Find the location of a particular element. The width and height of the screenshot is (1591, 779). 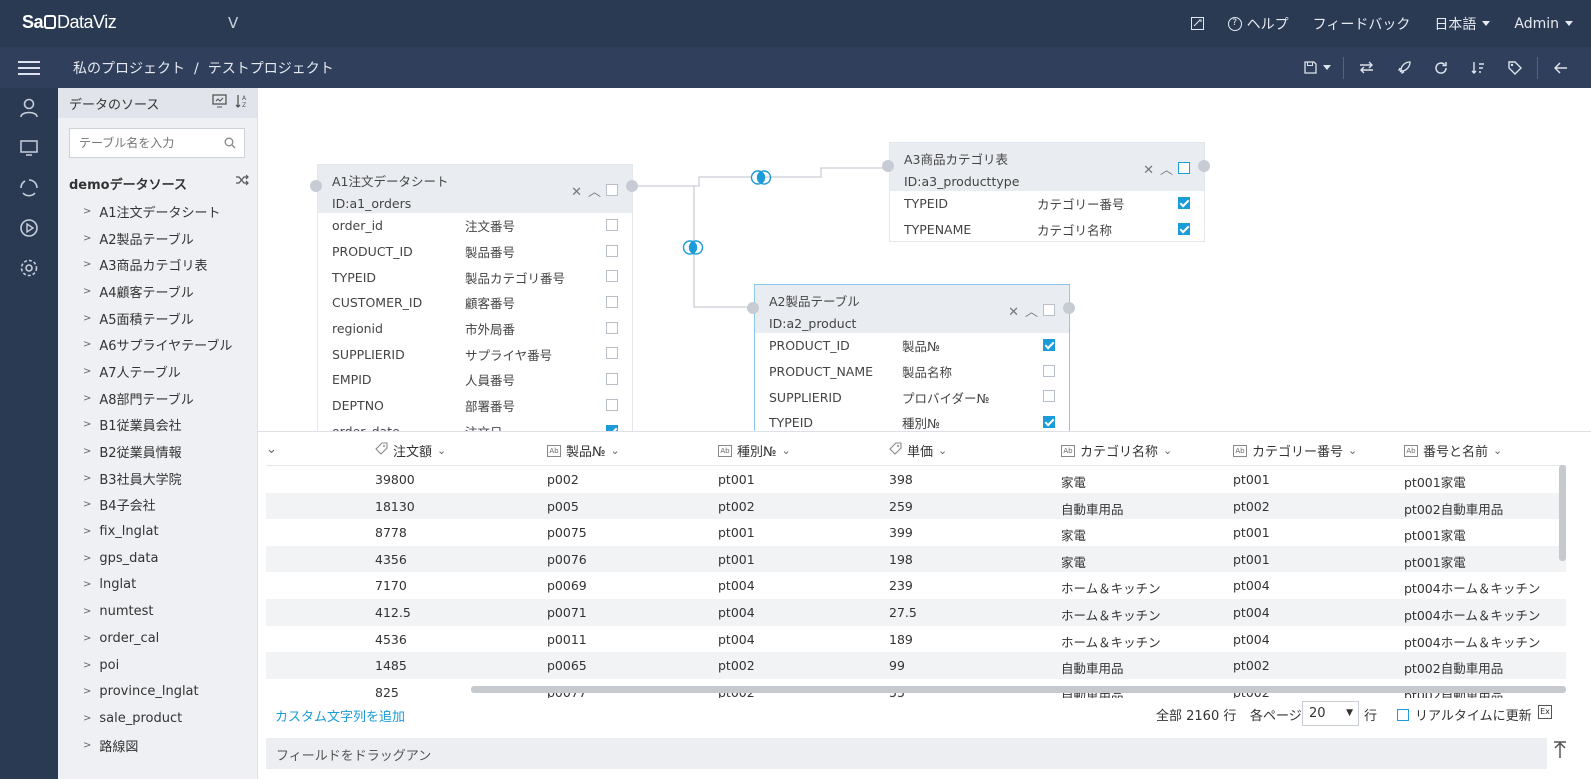

table-row: 18130 p005 pt002 259 自動車用品 pt002 pt002自動車用品 is located at coordinates (916, 506).